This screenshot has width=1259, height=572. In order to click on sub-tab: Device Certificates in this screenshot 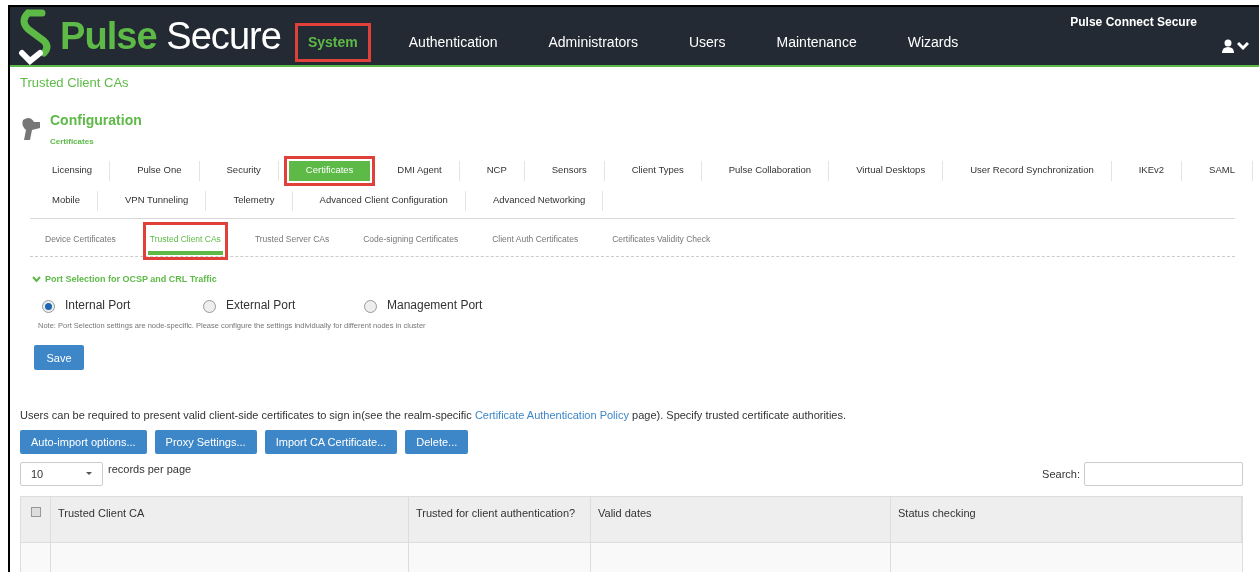, I will do `click(80, 240)`.